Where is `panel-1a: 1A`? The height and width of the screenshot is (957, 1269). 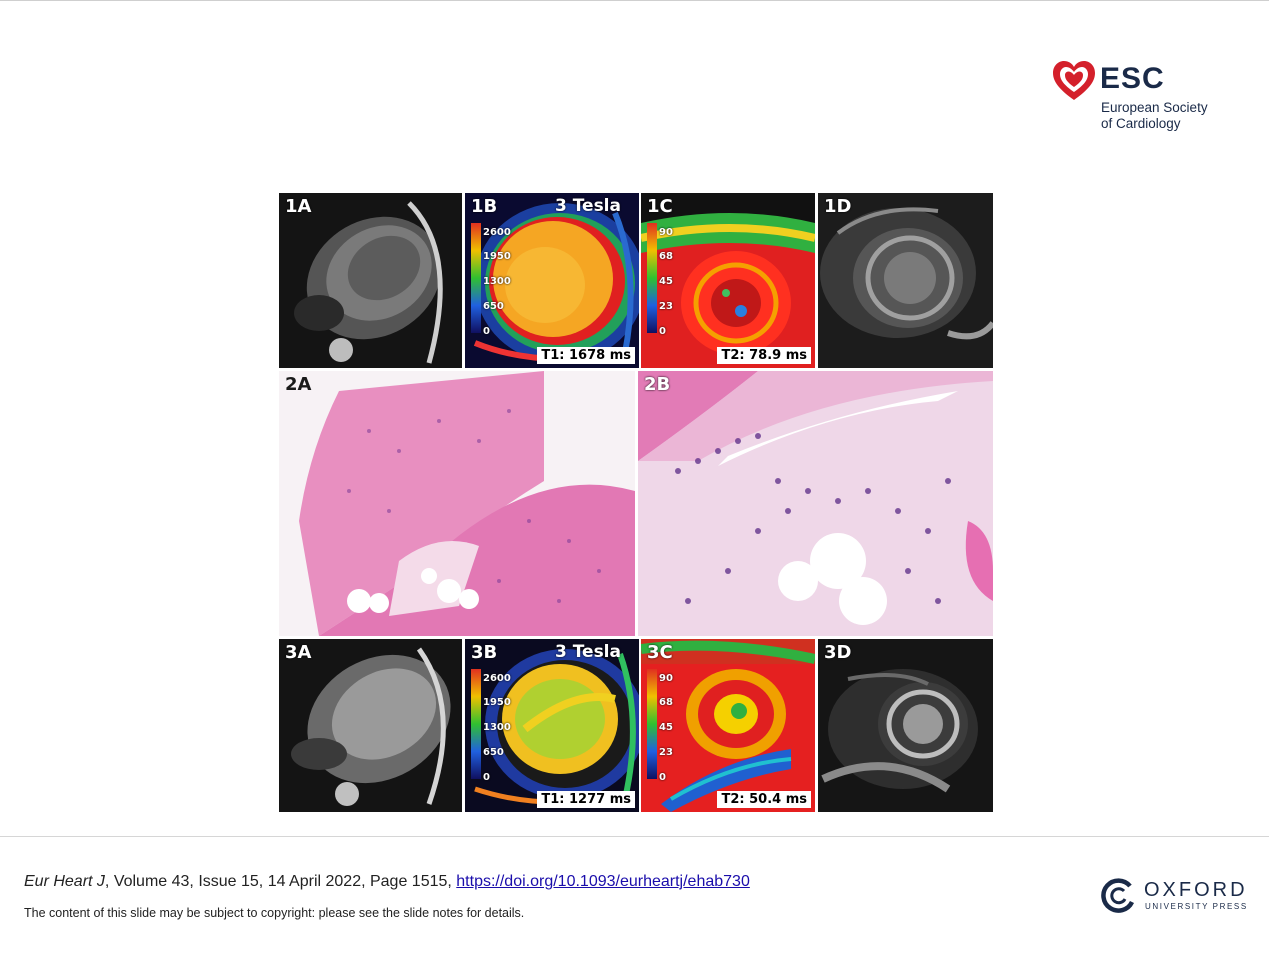
panel-1a: 1A is located at coordinates (370, 280).